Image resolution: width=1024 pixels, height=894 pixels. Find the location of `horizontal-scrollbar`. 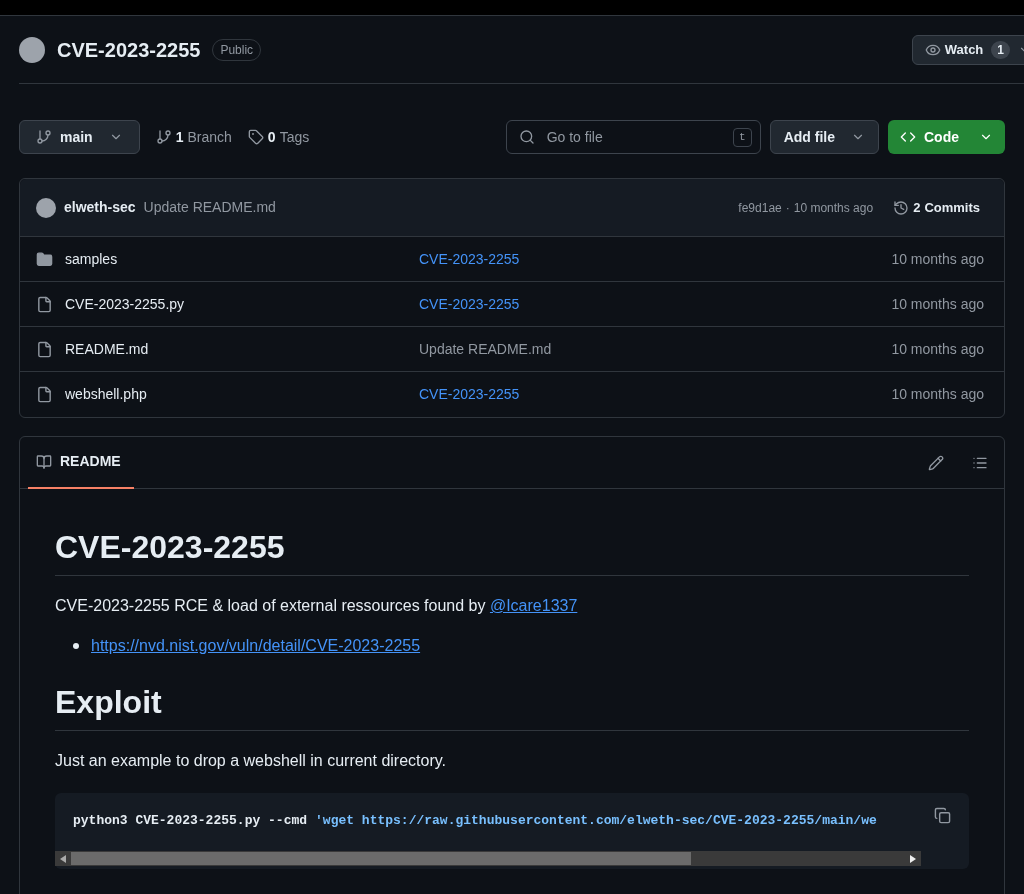

horizontal-scrollbar is located at coordinates (488, 858).